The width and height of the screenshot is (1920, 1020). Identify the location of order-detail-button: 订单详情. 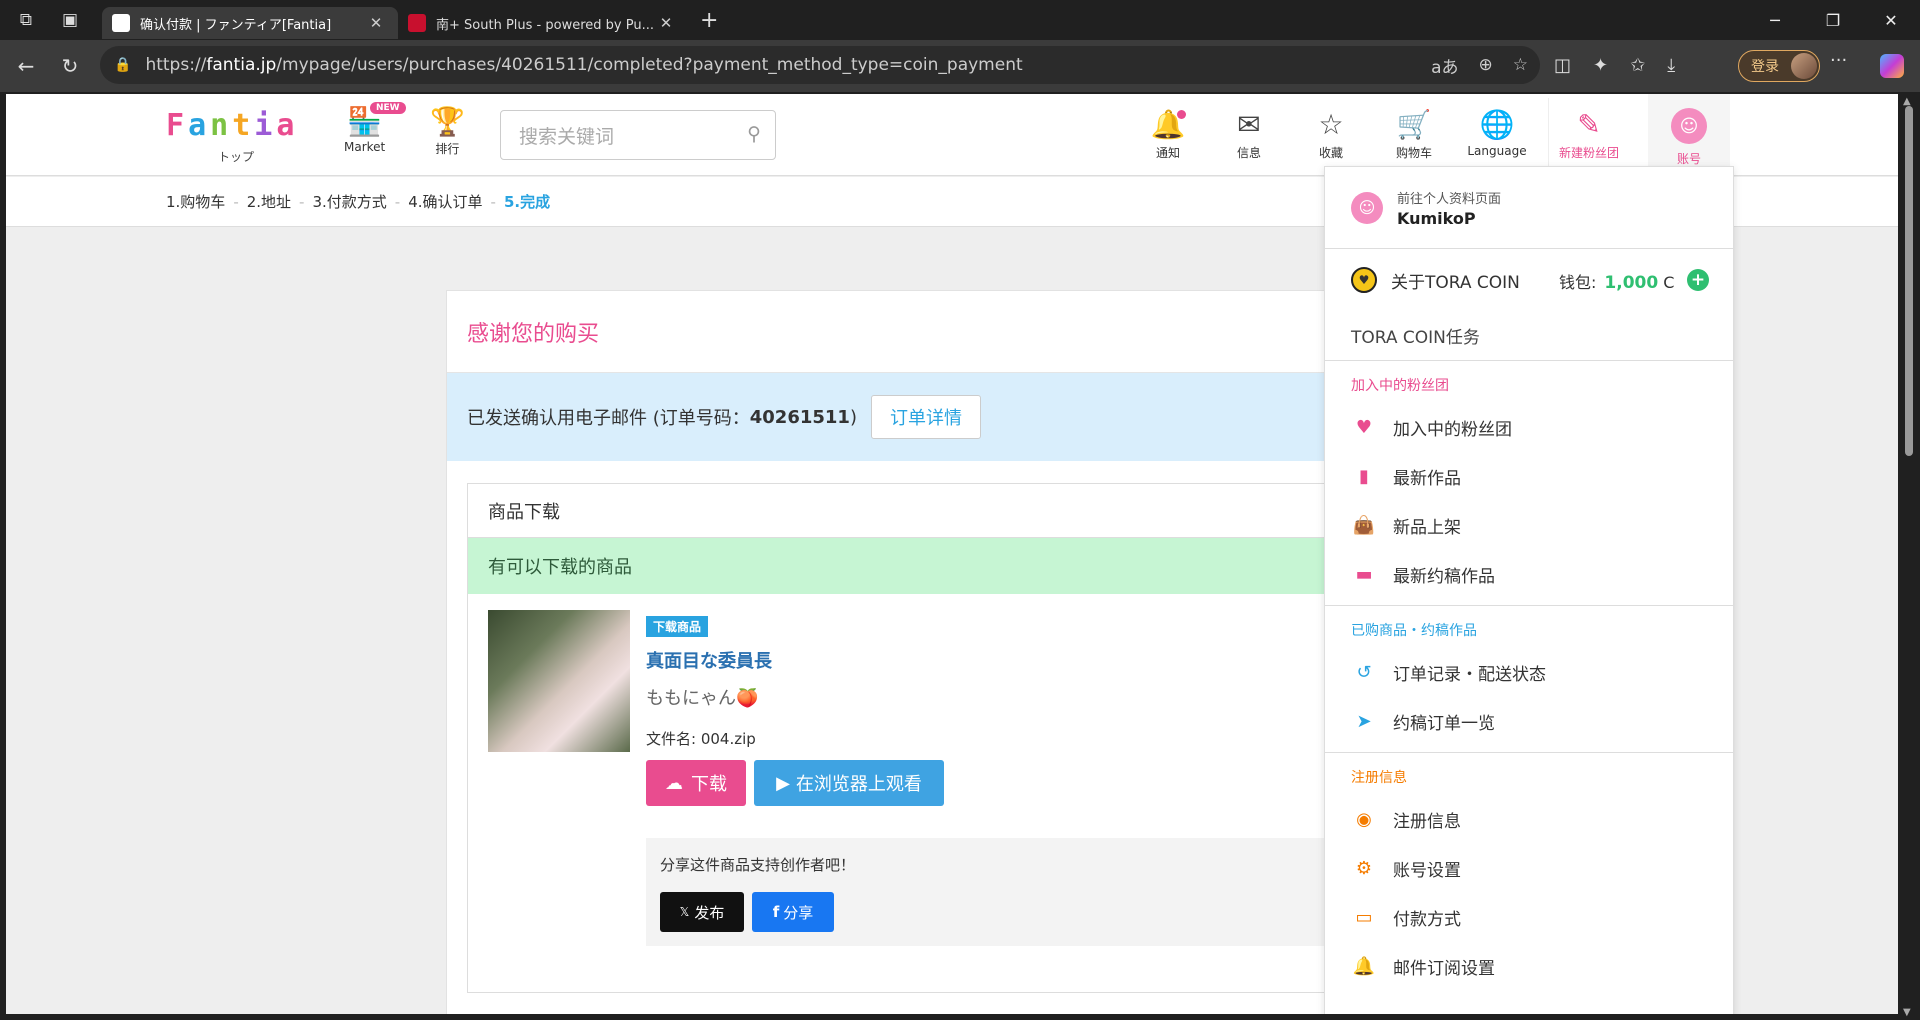
(925, 417).